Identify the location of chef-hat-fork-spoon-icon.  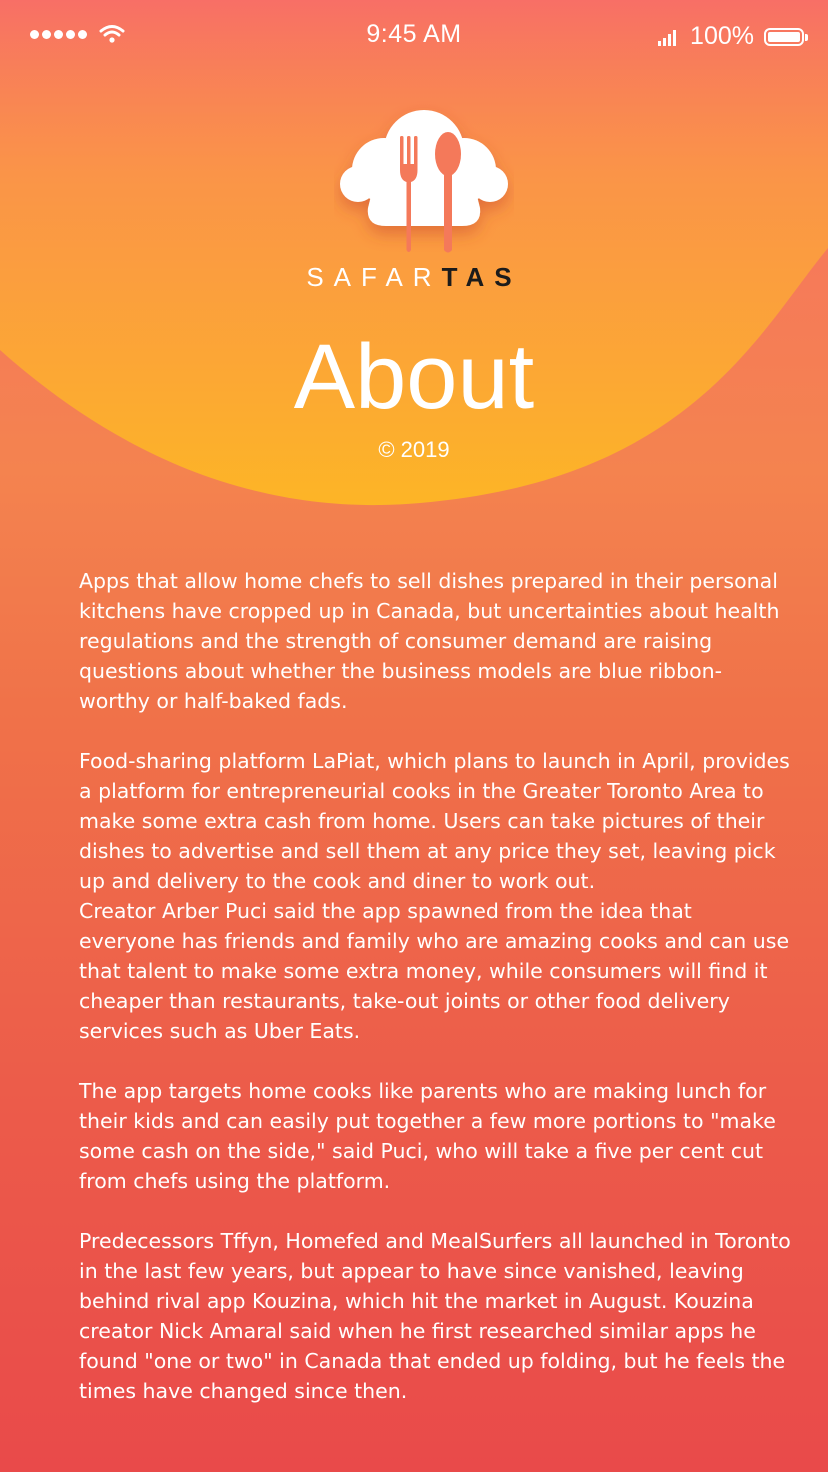
(424, 181).